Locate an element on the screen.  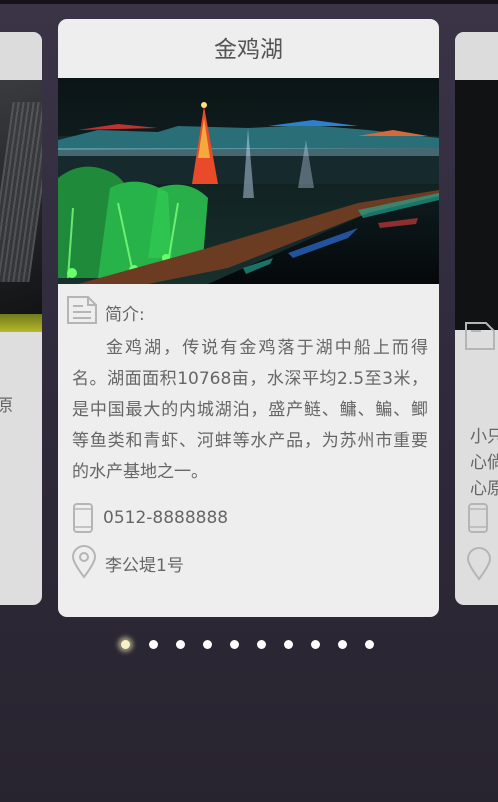
status-strip is located at coordinates (249, 2).